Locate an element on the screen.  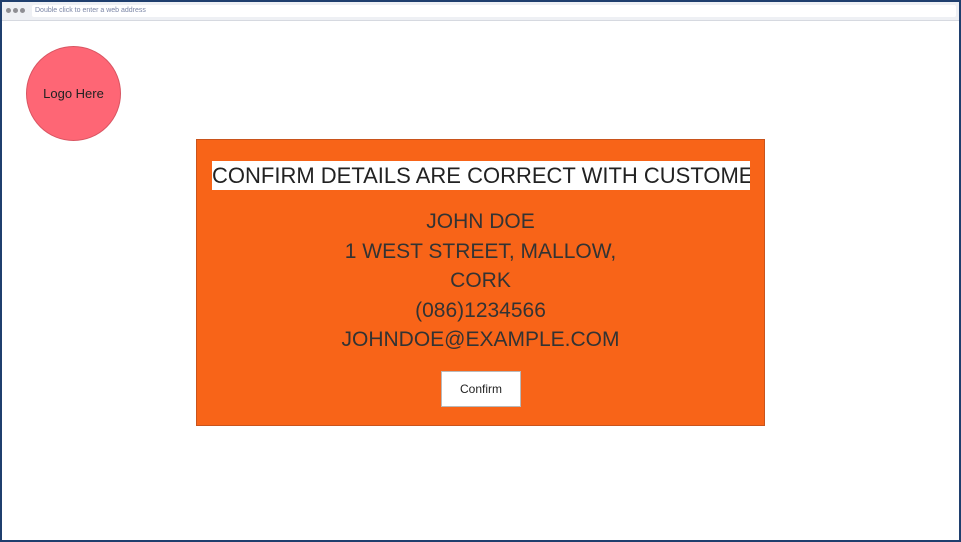
logo-label: Logo Here is located at coordinates (73, 93).